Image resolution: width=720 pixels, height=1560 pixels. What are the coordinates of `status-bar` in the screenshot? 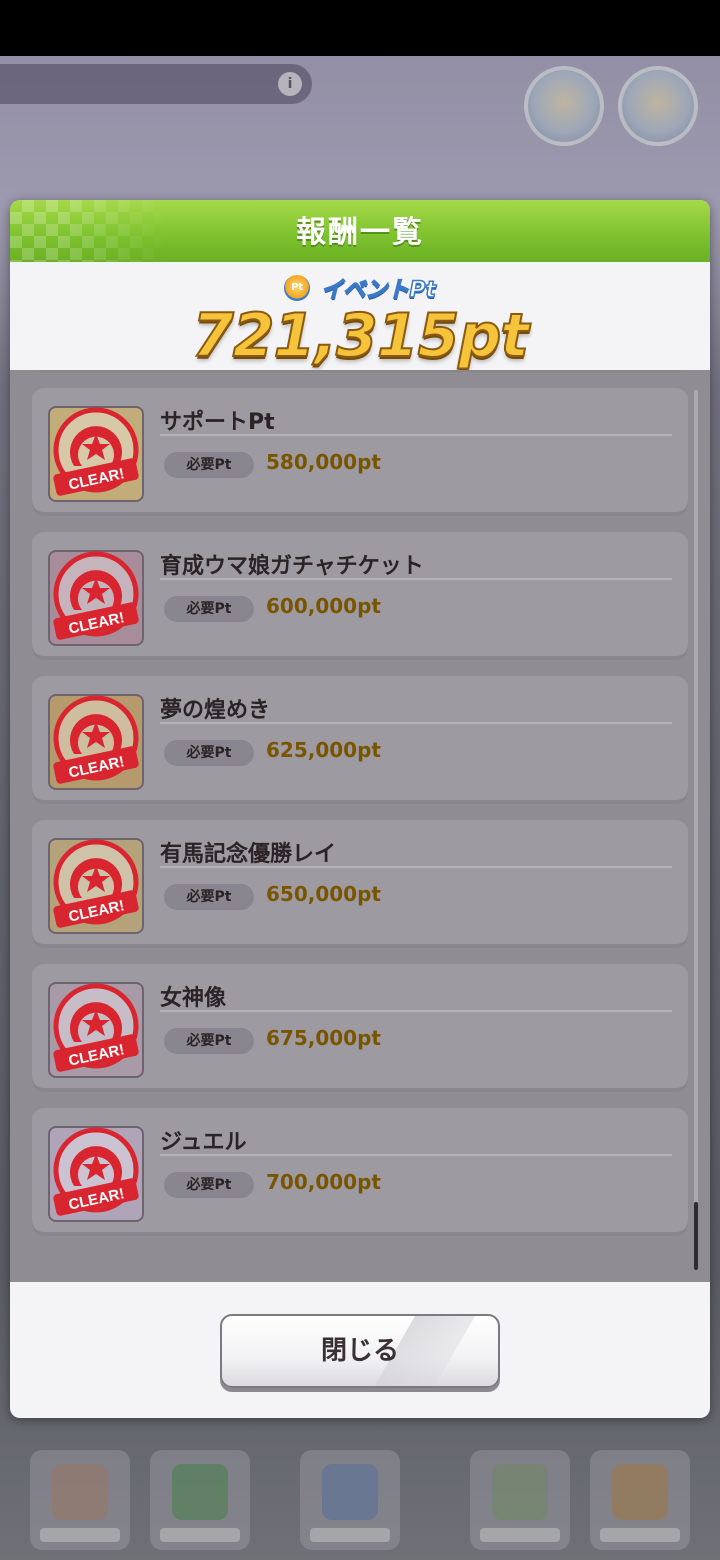 It's located at (360, 28).